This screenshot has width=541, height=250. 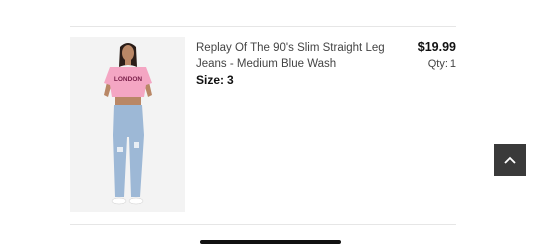 I want to click on chevron-up-icon, so click(x=510, y=160).